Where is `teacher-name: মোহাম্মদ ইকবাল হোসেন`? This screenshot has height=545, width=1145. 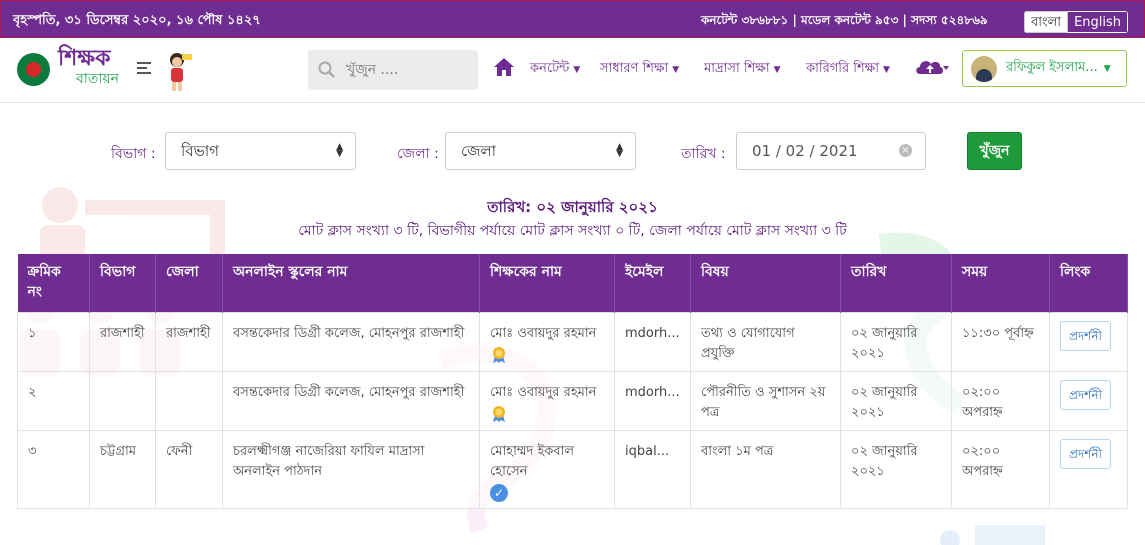
teacher-name: মোহাম্মদ ইকবাল হোসেন is located at coordinates (532, 461).